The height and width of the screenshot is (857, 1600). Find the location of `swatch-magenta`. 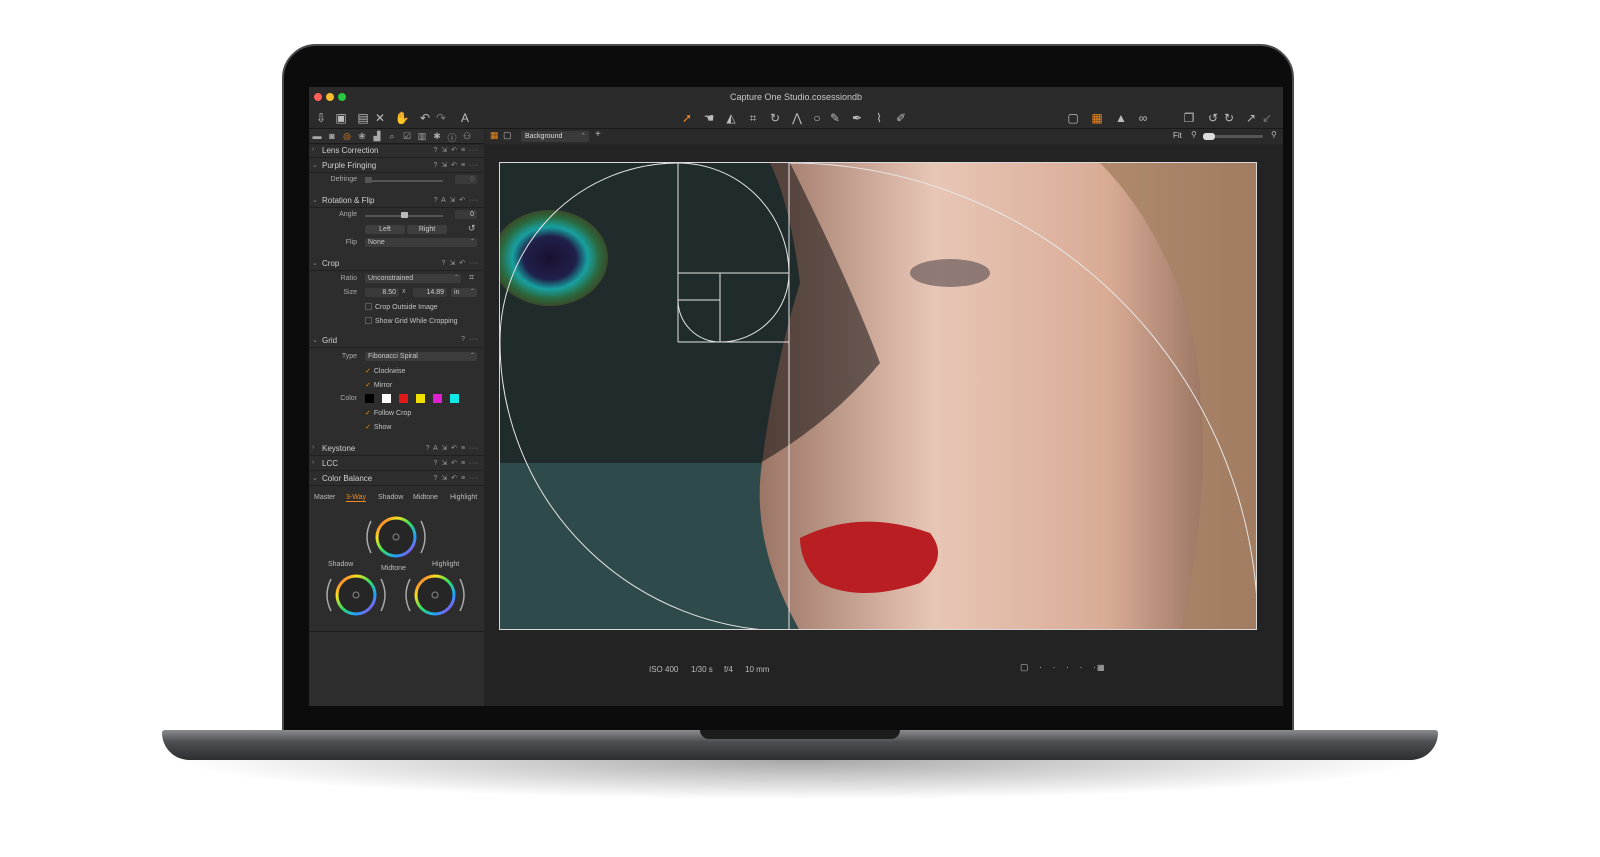

swatch-magenta is located at coordinates (437, 398).